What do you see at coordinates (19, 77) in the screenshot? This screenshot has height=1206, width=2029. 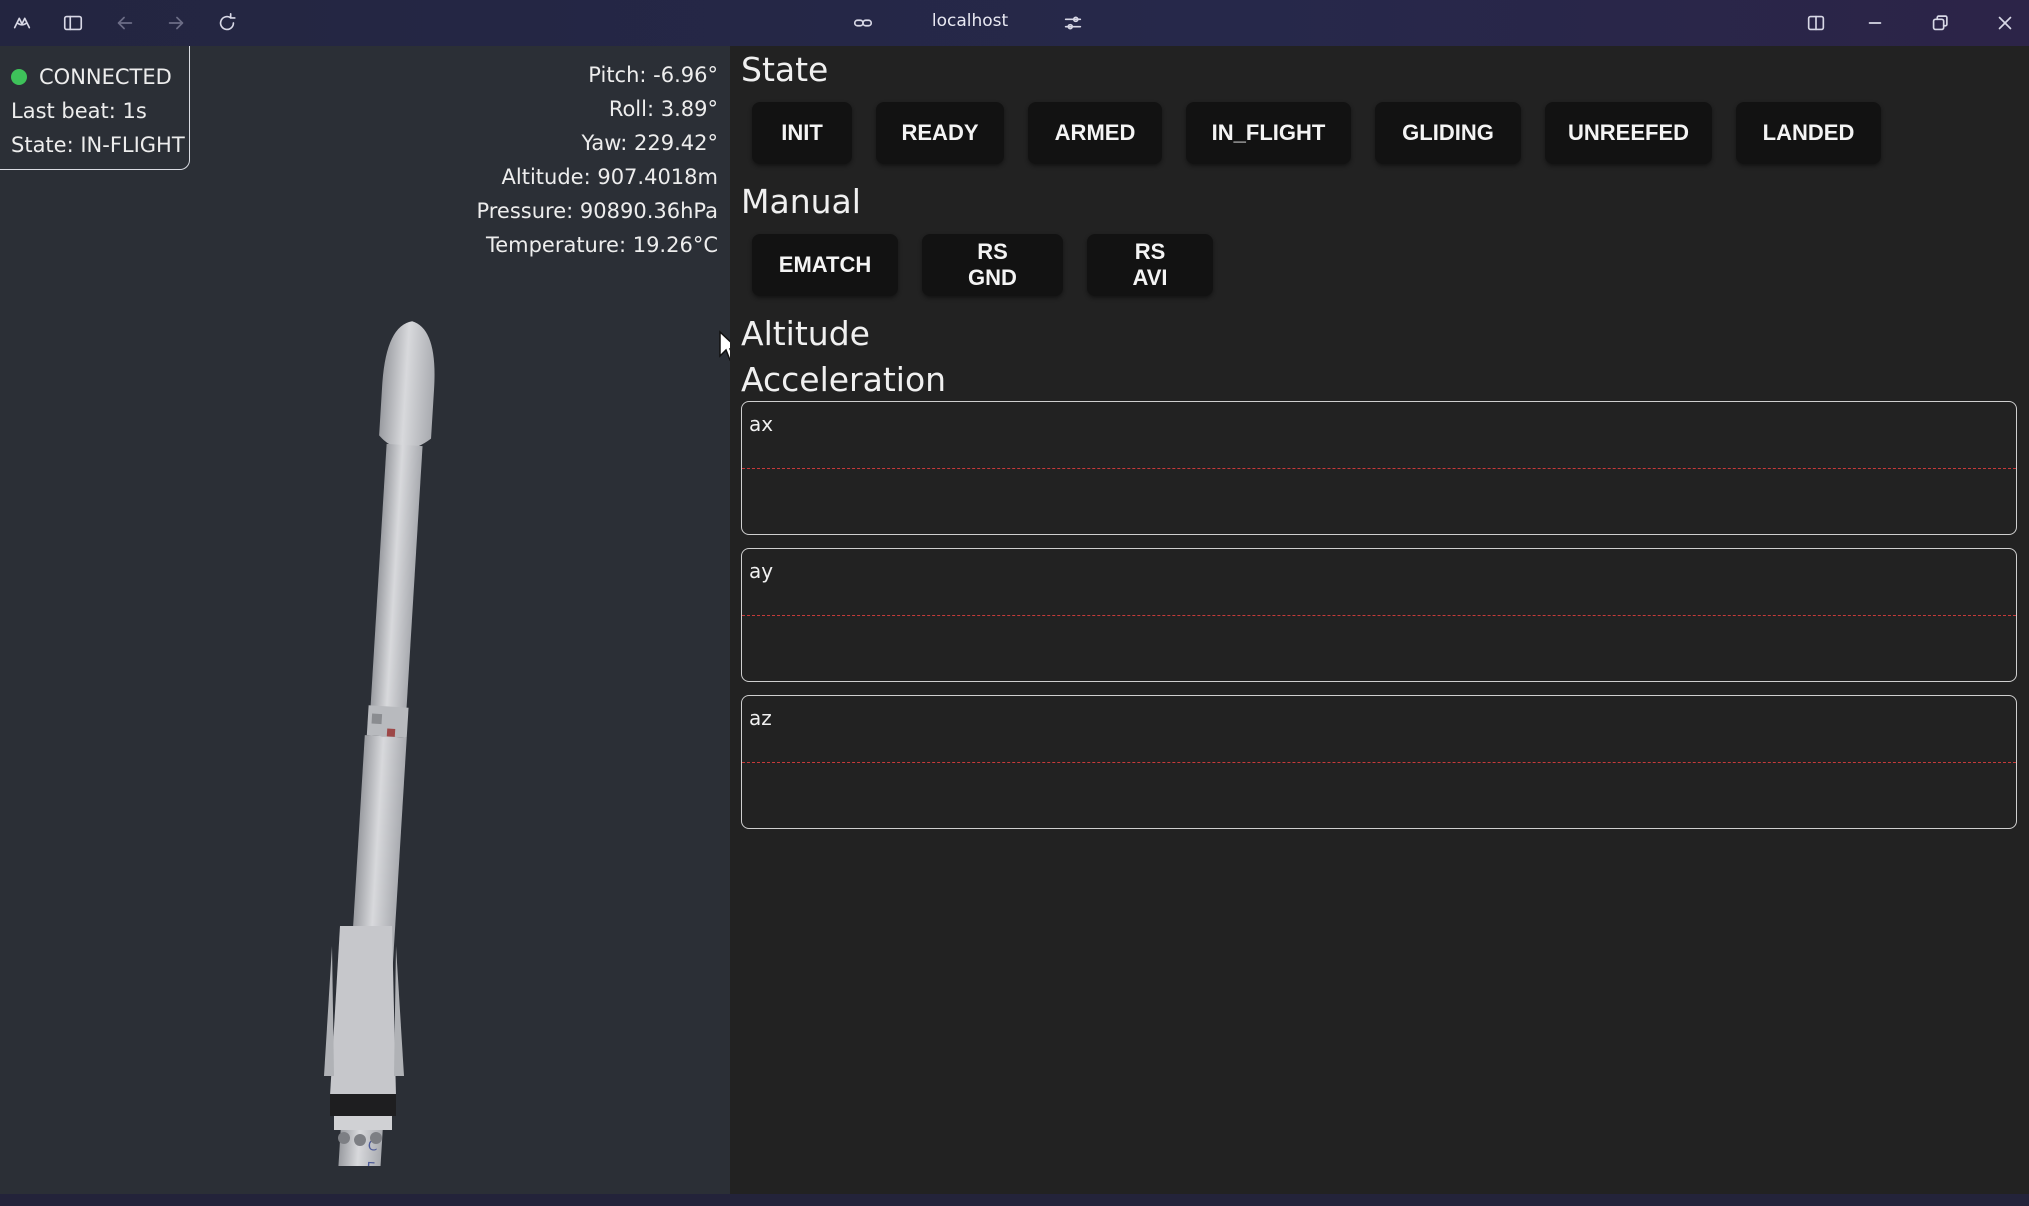 I see `connection-indicator-dot` at bounding box center [19, 77].